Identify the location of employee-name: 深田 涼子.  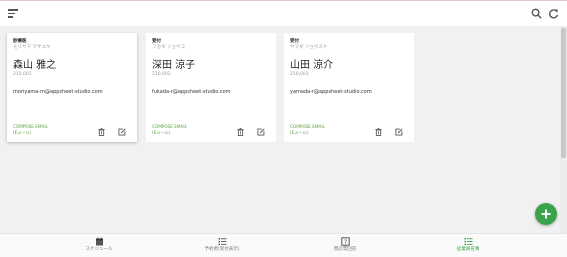
(174, 65).